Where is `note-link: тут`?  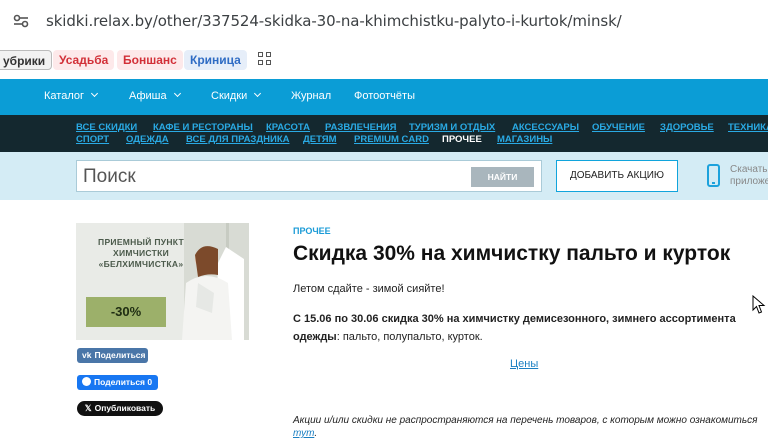 note-link: тут is located at coordinates (303, 433).